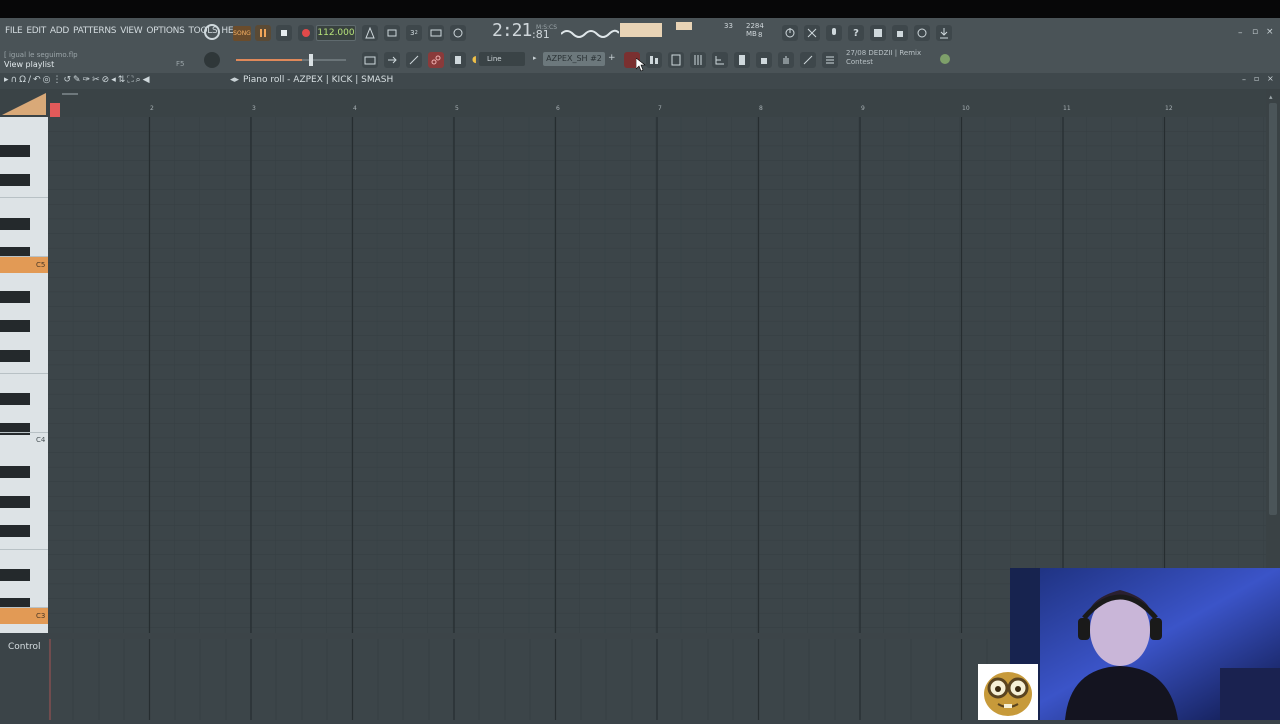 The width and height of the screenshot is (1280, 724). Describe the element at coordinates (113, 80) in the screenshot. I see `slip-tool-icon: ◂` at that location.